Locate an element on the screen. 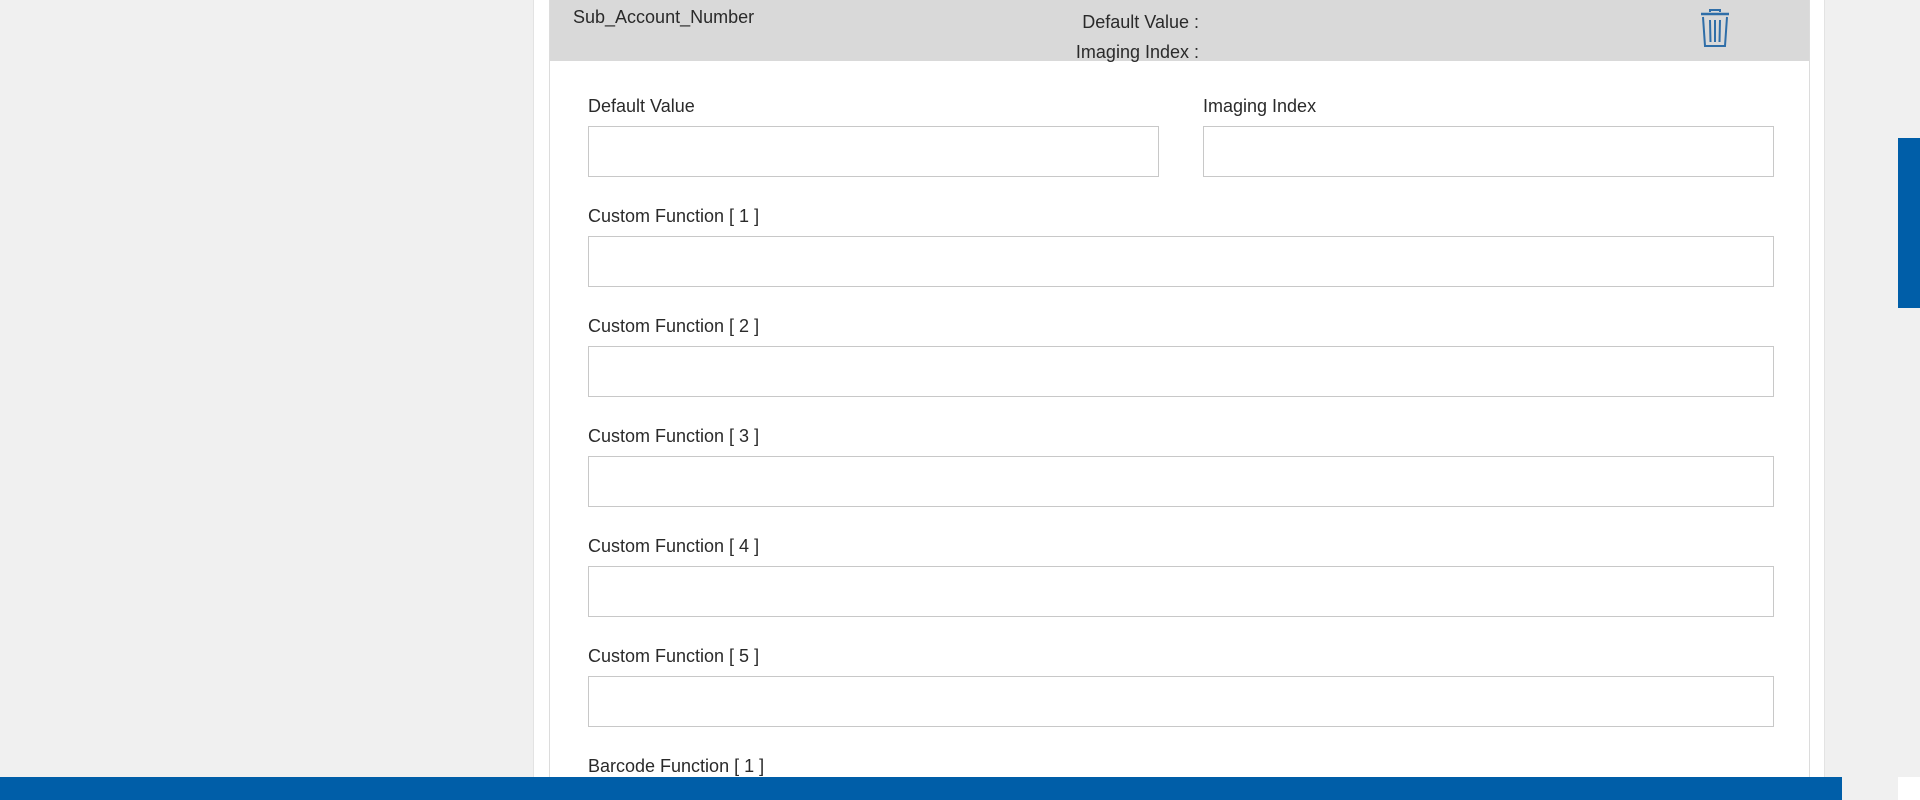 Image resolution: width=1920 pixels, height=800 pixels. custom-function-1-label: Custom Function [ 1 ] is located at coordinates (674, 216).